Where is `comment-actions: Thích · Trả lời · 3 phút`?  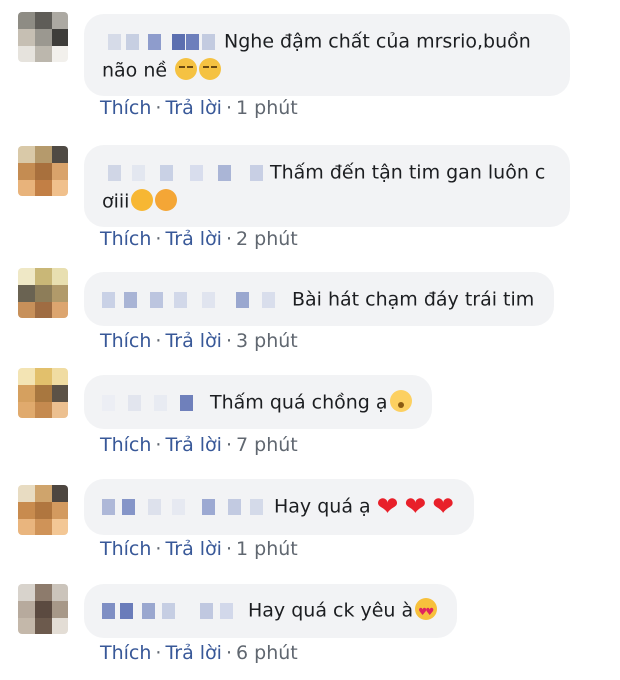
comment-actions: Thích · Trả lời · 3 phút is located at coordinates (199, 341).